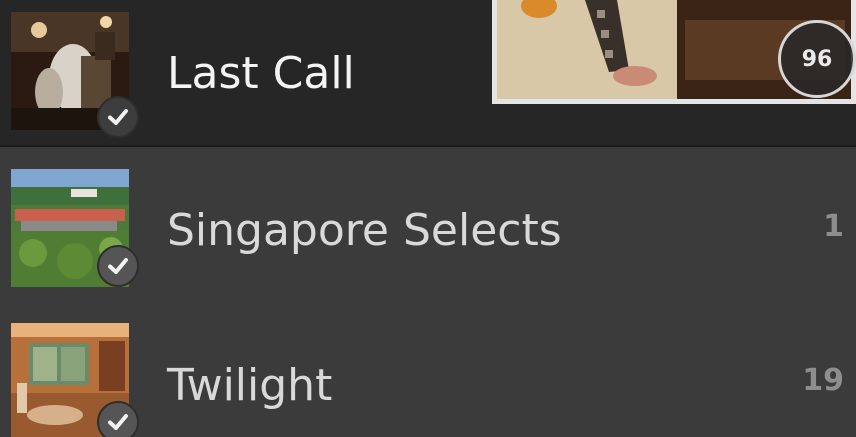 This screenshot has height=437, width=856. What do you see at coordinates (823, 380) in the screenshot?
I see `collection-count: 19` at bounding box center [823, 380].